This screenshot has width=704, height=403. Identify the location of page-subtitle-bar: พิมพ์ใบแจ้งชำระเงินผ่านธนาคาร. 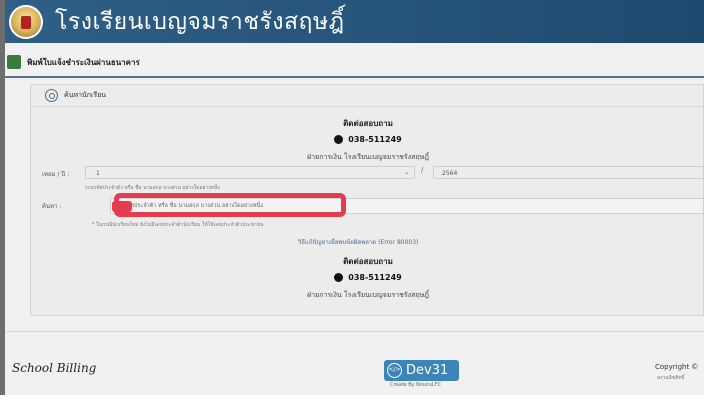
(354, 63).